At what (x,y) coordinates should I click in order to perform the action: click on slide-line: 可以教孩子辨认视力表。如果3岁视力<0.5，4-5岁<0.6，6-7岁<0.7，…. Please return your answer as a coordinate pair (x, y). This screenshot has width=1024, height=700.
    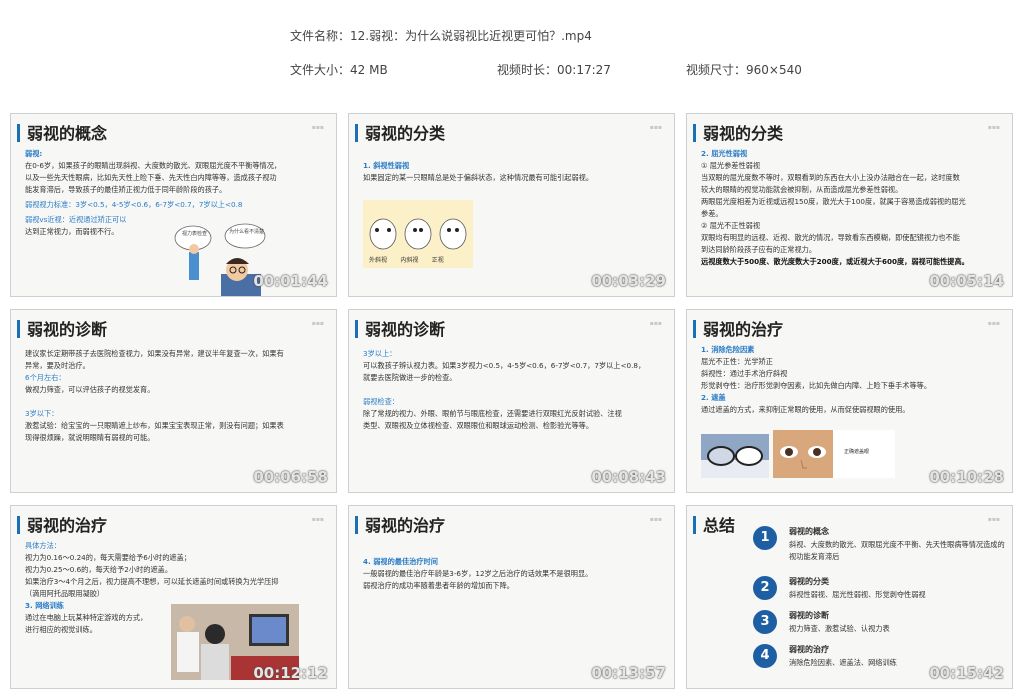
    Looking at the image, I should click on (504, 365).